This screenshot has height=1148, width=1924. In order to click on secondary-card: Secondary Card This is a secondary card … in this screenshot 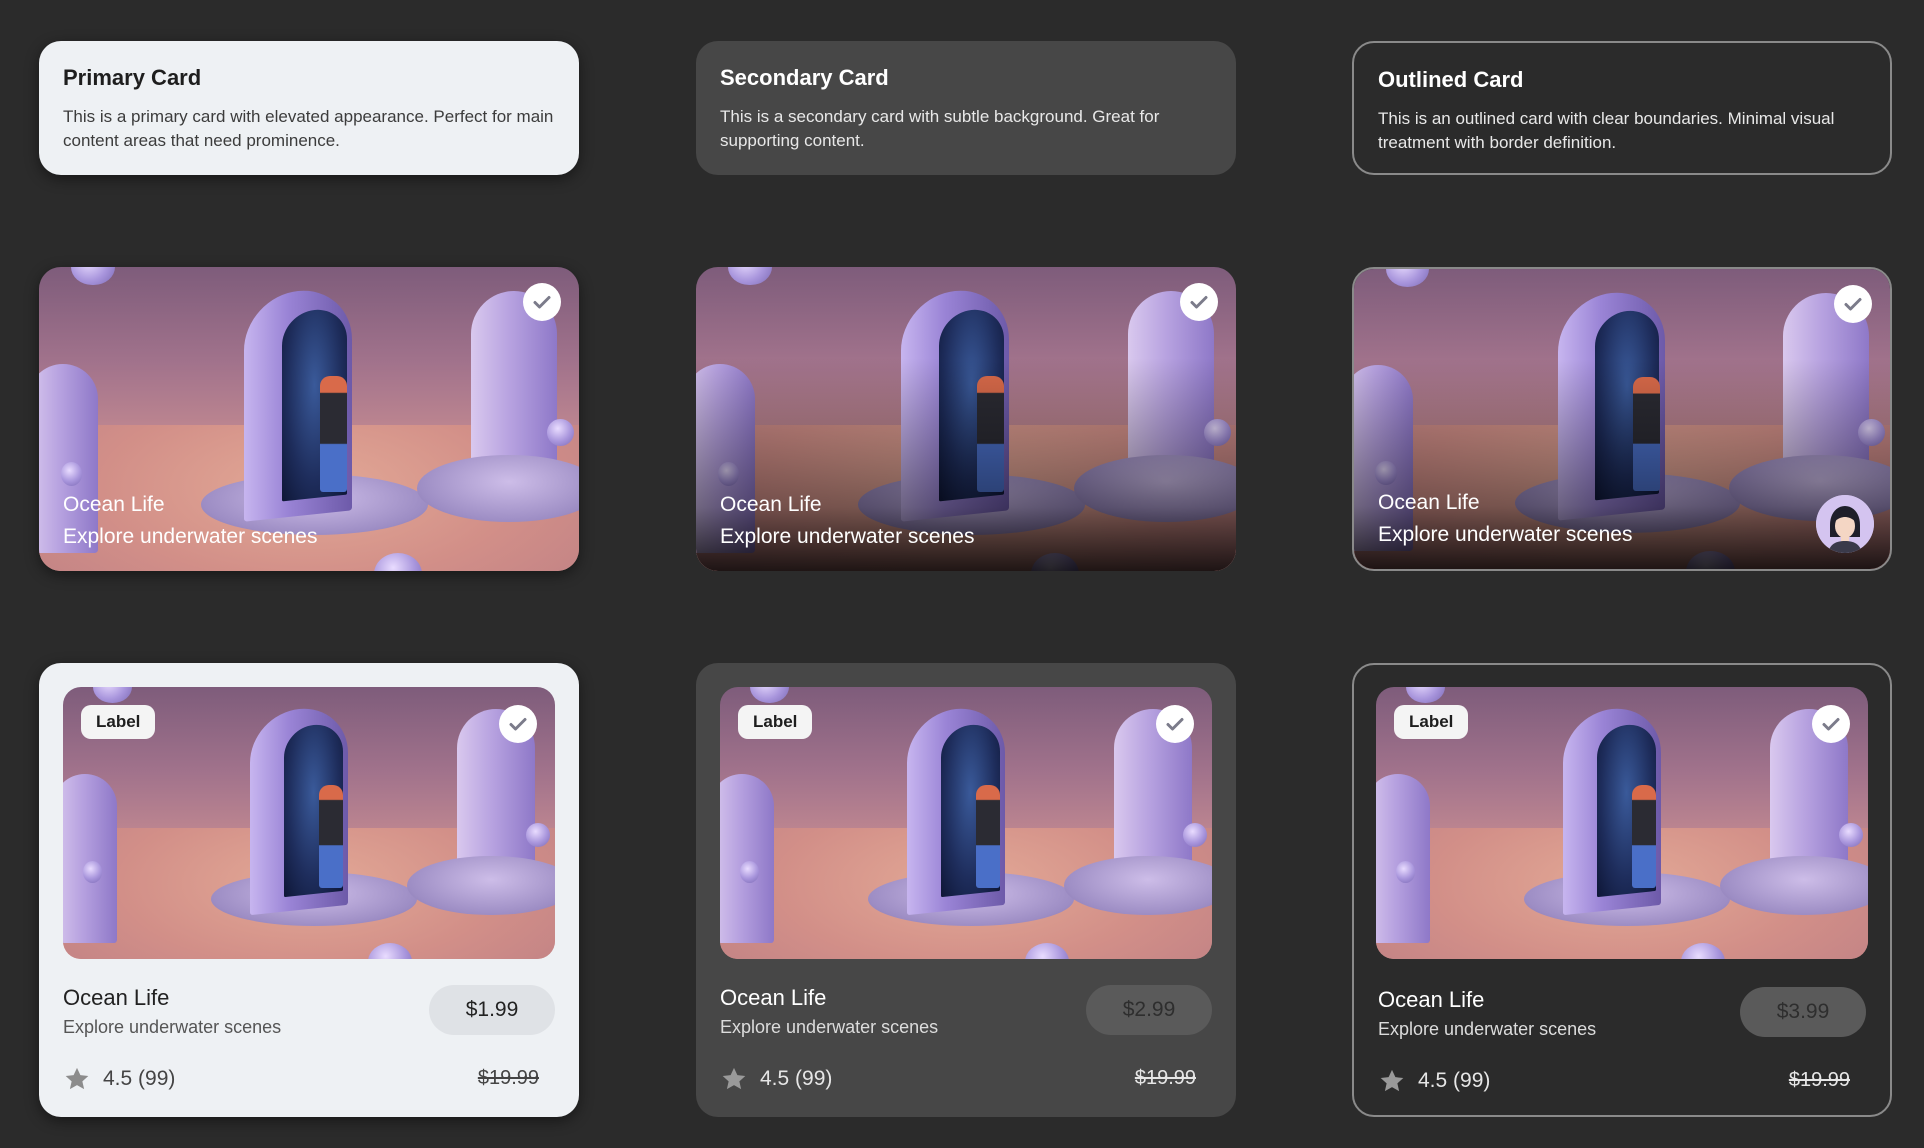, I will do `click(966, 108)`.